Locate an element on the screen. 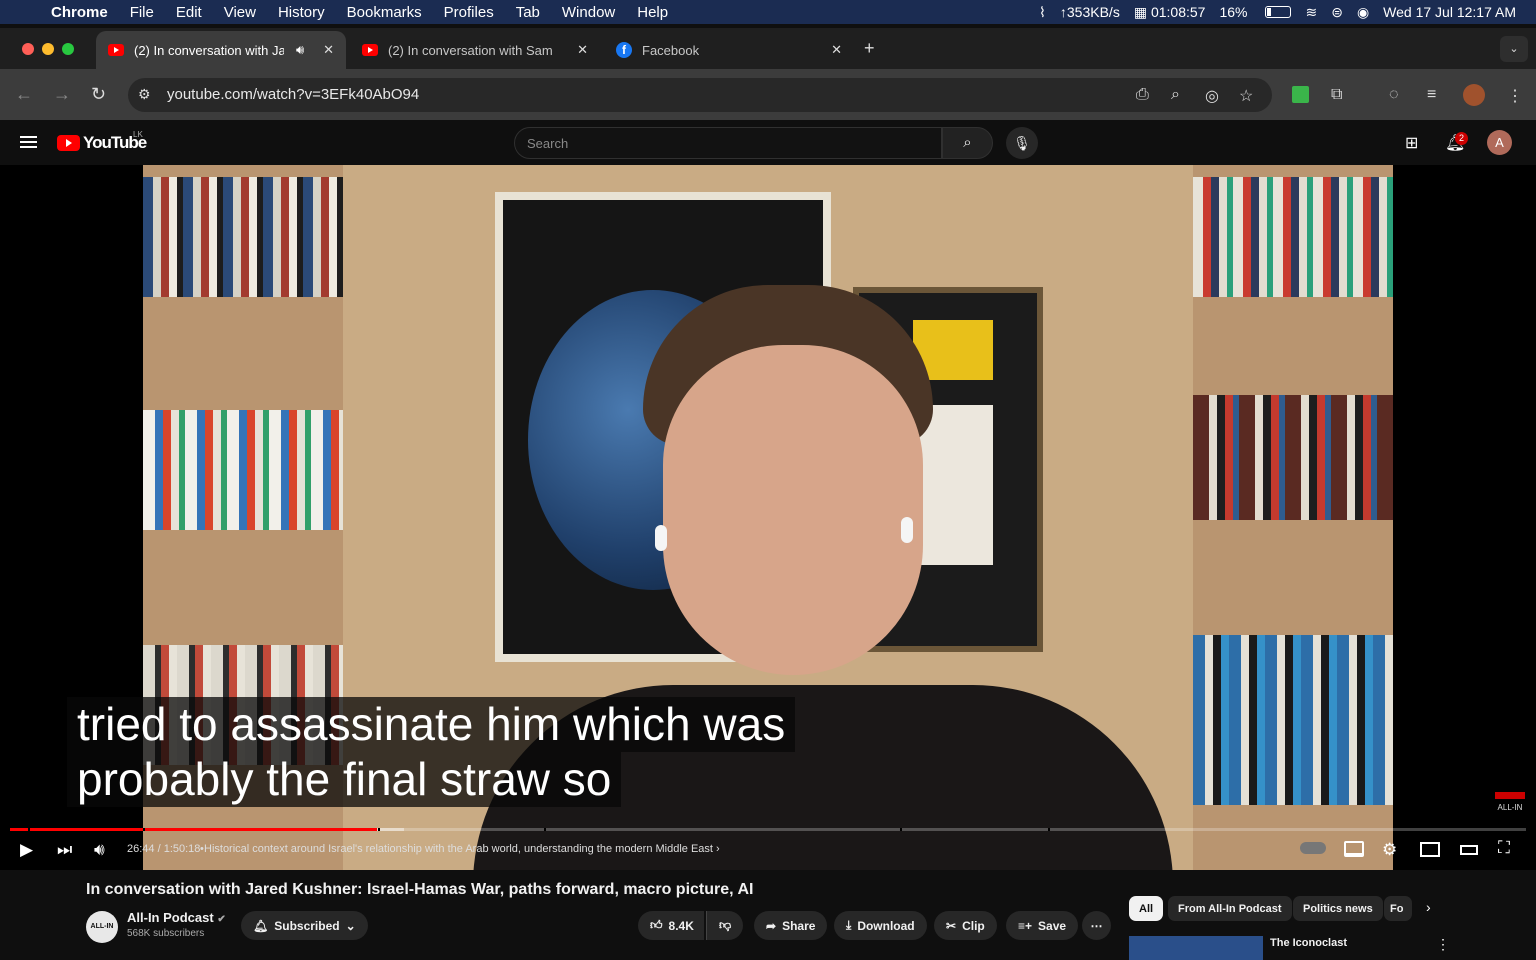 Image resolution: width=1536 pixels, height=960 pixels. more-actions-button: ⋯ is located at coordinates (1096, 925).